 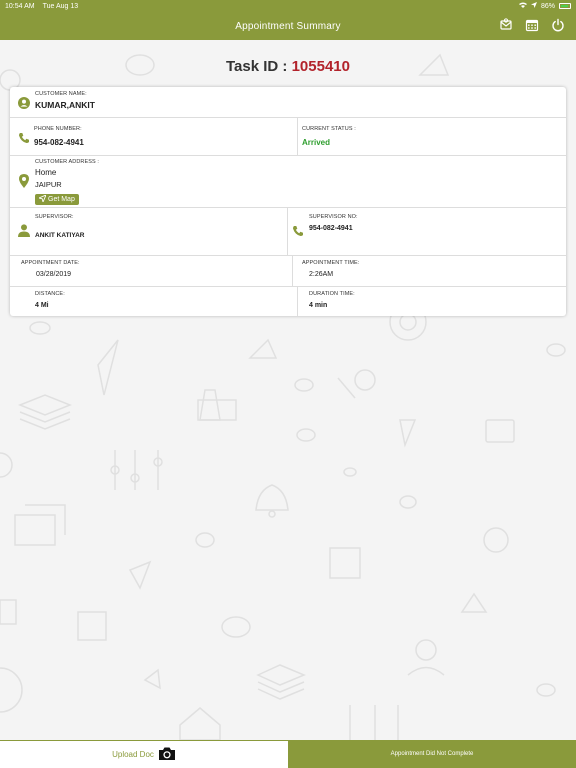 I want to click on camera-icon, so click(x=167, y=754).